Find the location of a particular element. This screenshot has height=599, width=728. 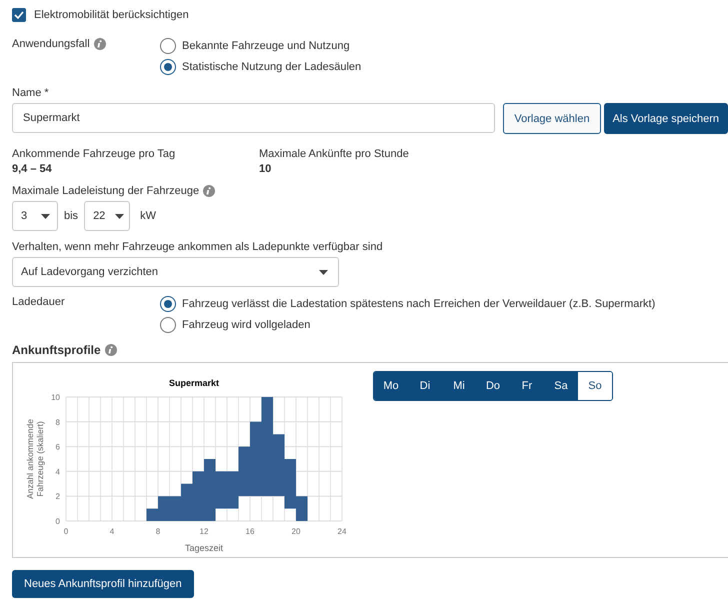

day-tab: Mi is located at coordinates (459, 386).